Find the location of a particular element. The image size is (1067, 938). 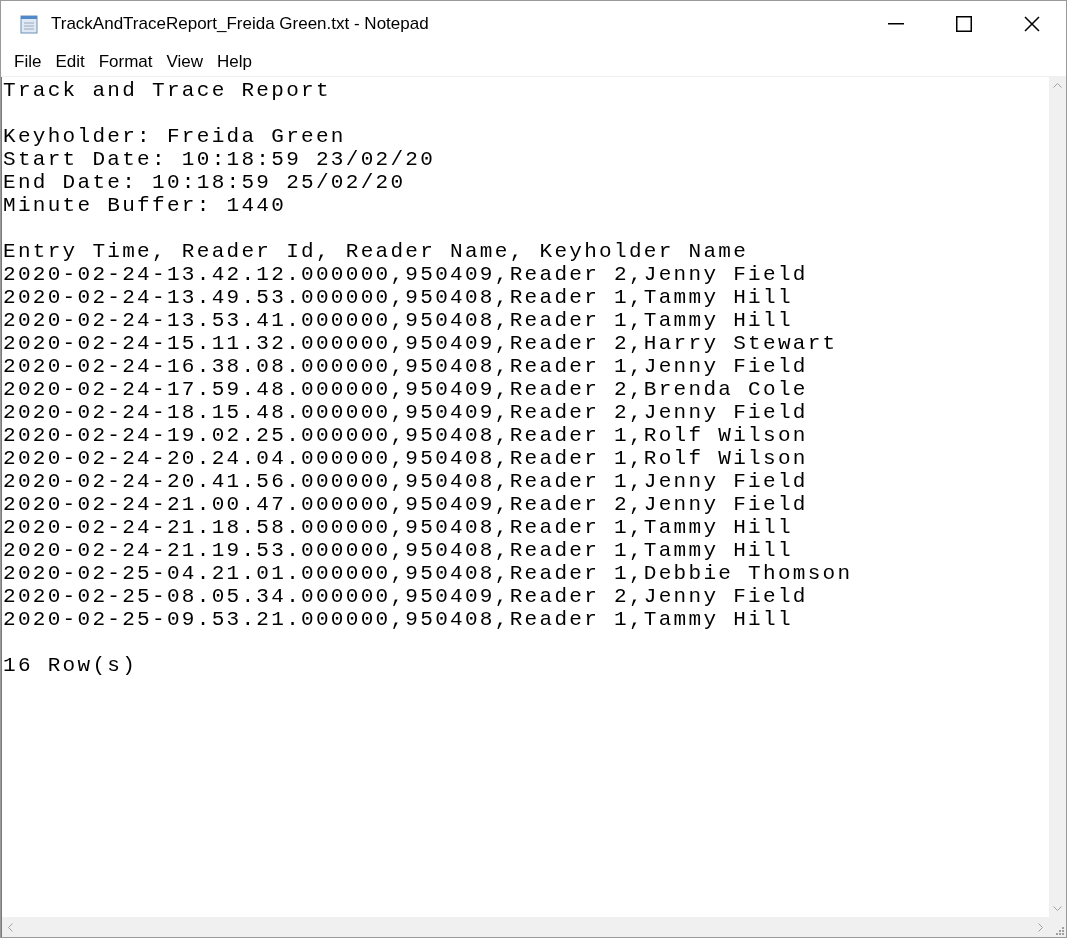

menu-item: View is located at coordinates (185, 61).